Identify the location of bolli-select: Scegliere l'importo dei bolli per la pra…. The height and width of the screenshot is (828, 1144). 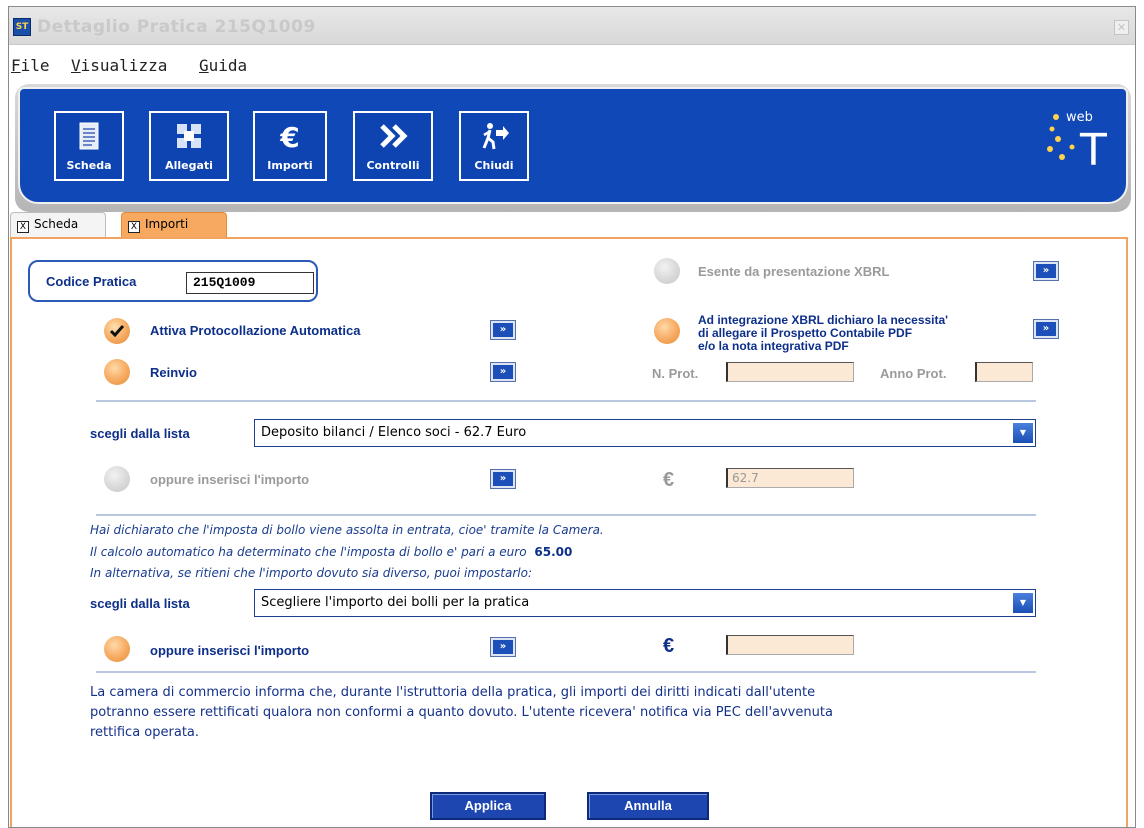
(645, 603).